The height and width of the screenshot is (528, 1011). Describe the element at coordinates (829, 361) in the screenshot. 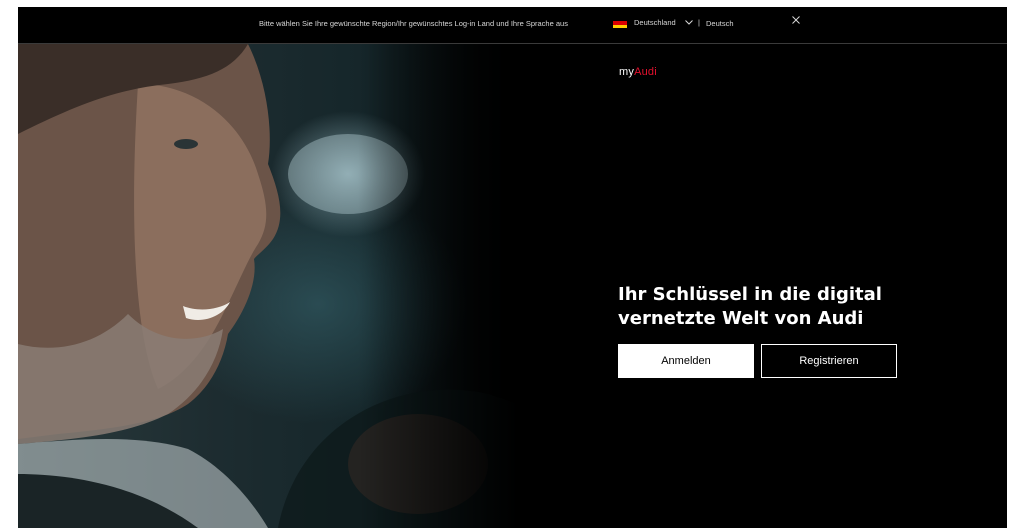

I see `register-button: Registrieren` at that location.